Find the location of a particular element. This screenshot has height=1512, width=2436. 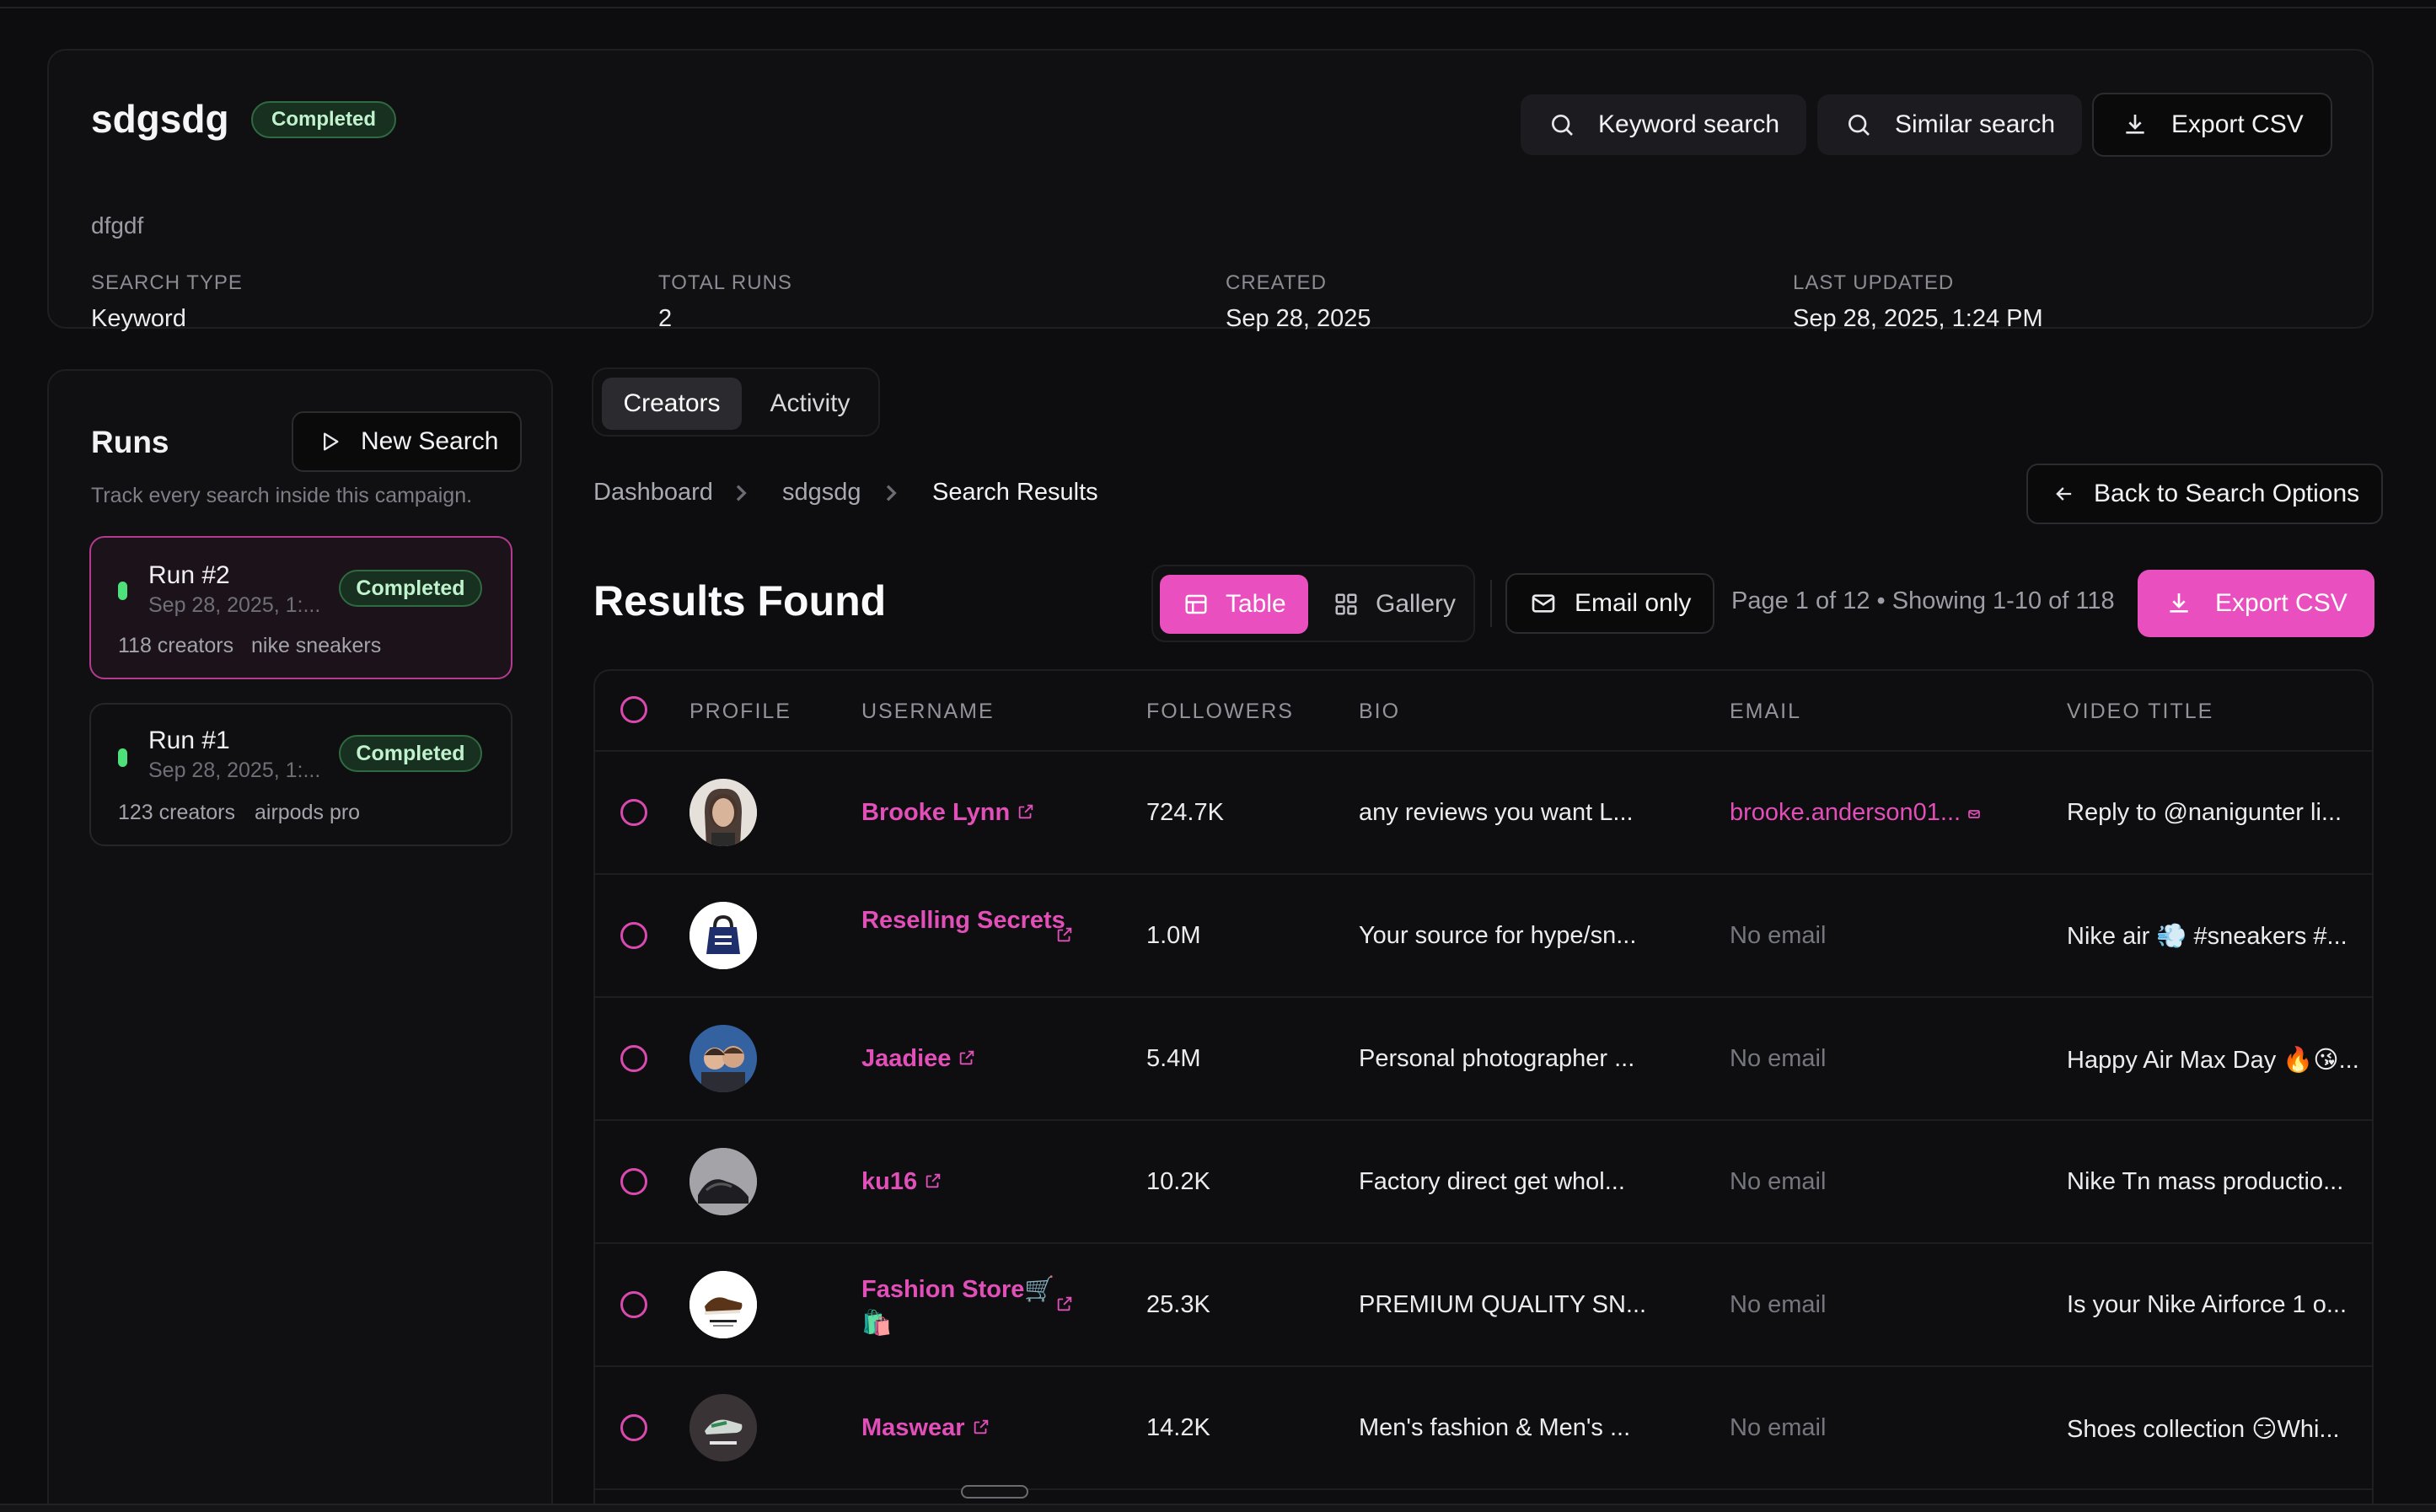

meta-label-search-type: SEARCH TYPE is located at coordinates (167, 282).